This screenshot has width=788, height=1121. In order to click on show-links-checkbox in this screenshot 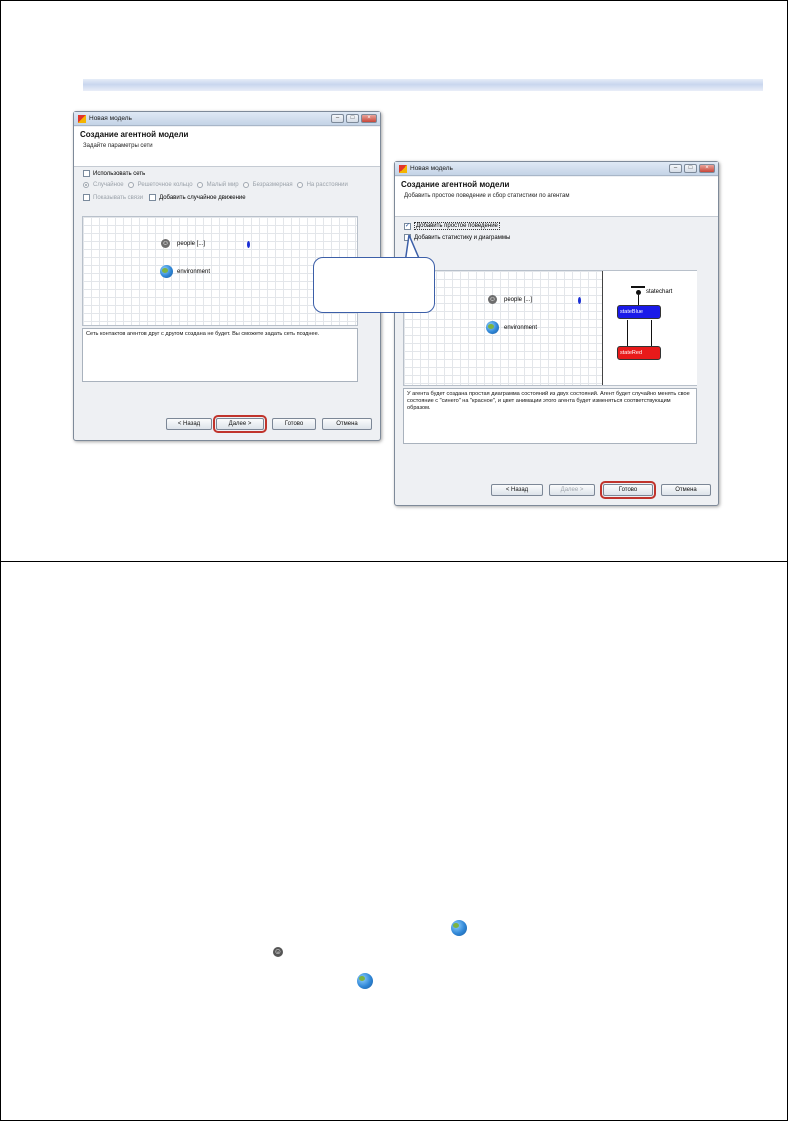, I will do `click(86, 197)`.